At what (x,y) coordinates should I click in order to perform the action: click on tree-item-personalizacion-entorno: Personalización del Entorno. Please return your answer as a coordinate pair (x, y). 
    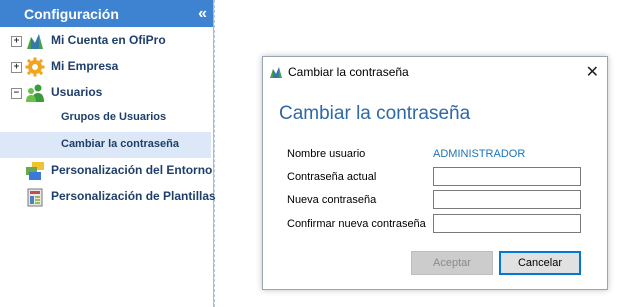
    Looking at the image, I should click on (106, 171).